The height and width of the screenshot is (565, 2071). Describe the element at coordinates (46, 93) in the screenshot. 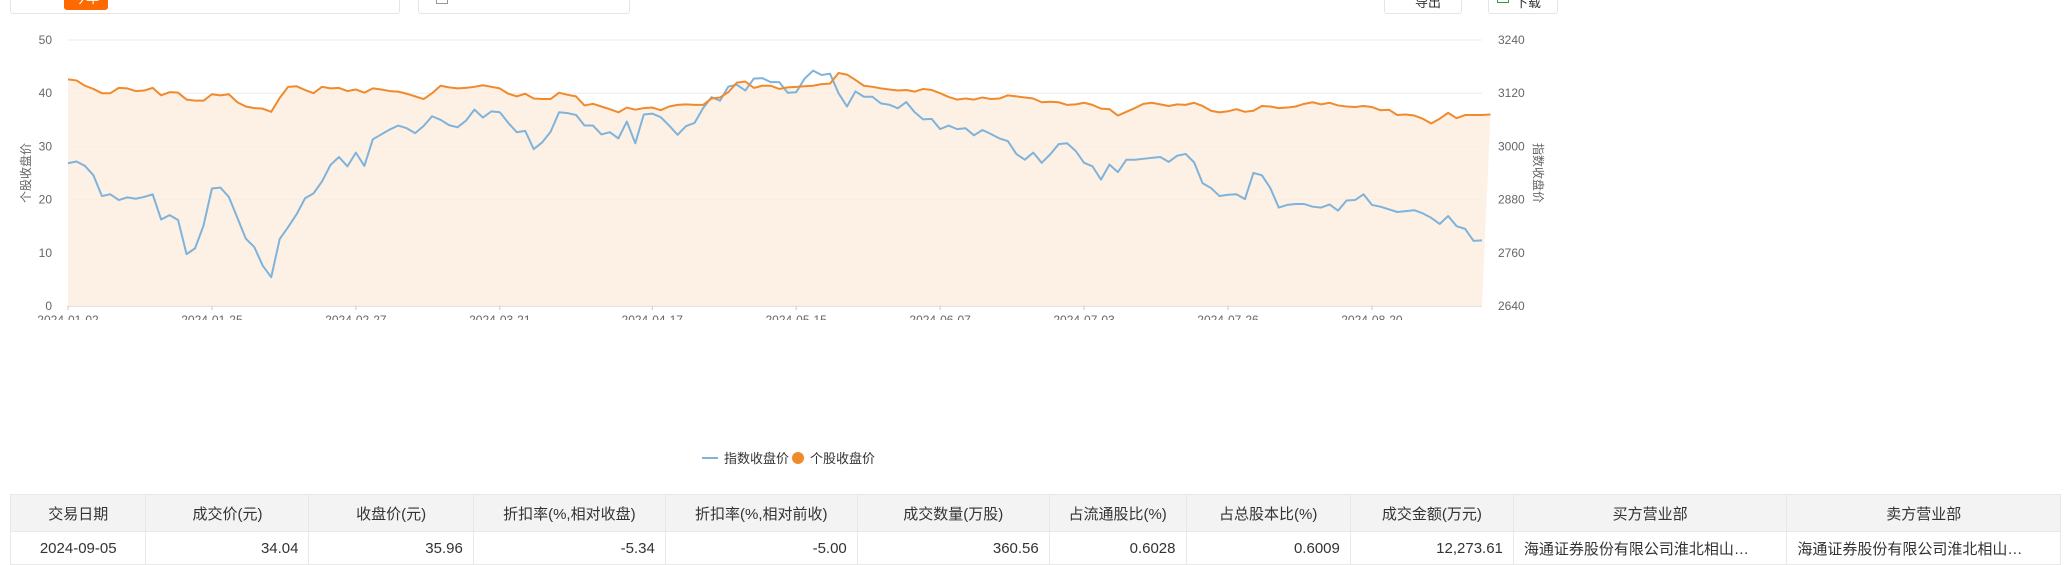

I see `y-left-tick-label: 40` at that location.